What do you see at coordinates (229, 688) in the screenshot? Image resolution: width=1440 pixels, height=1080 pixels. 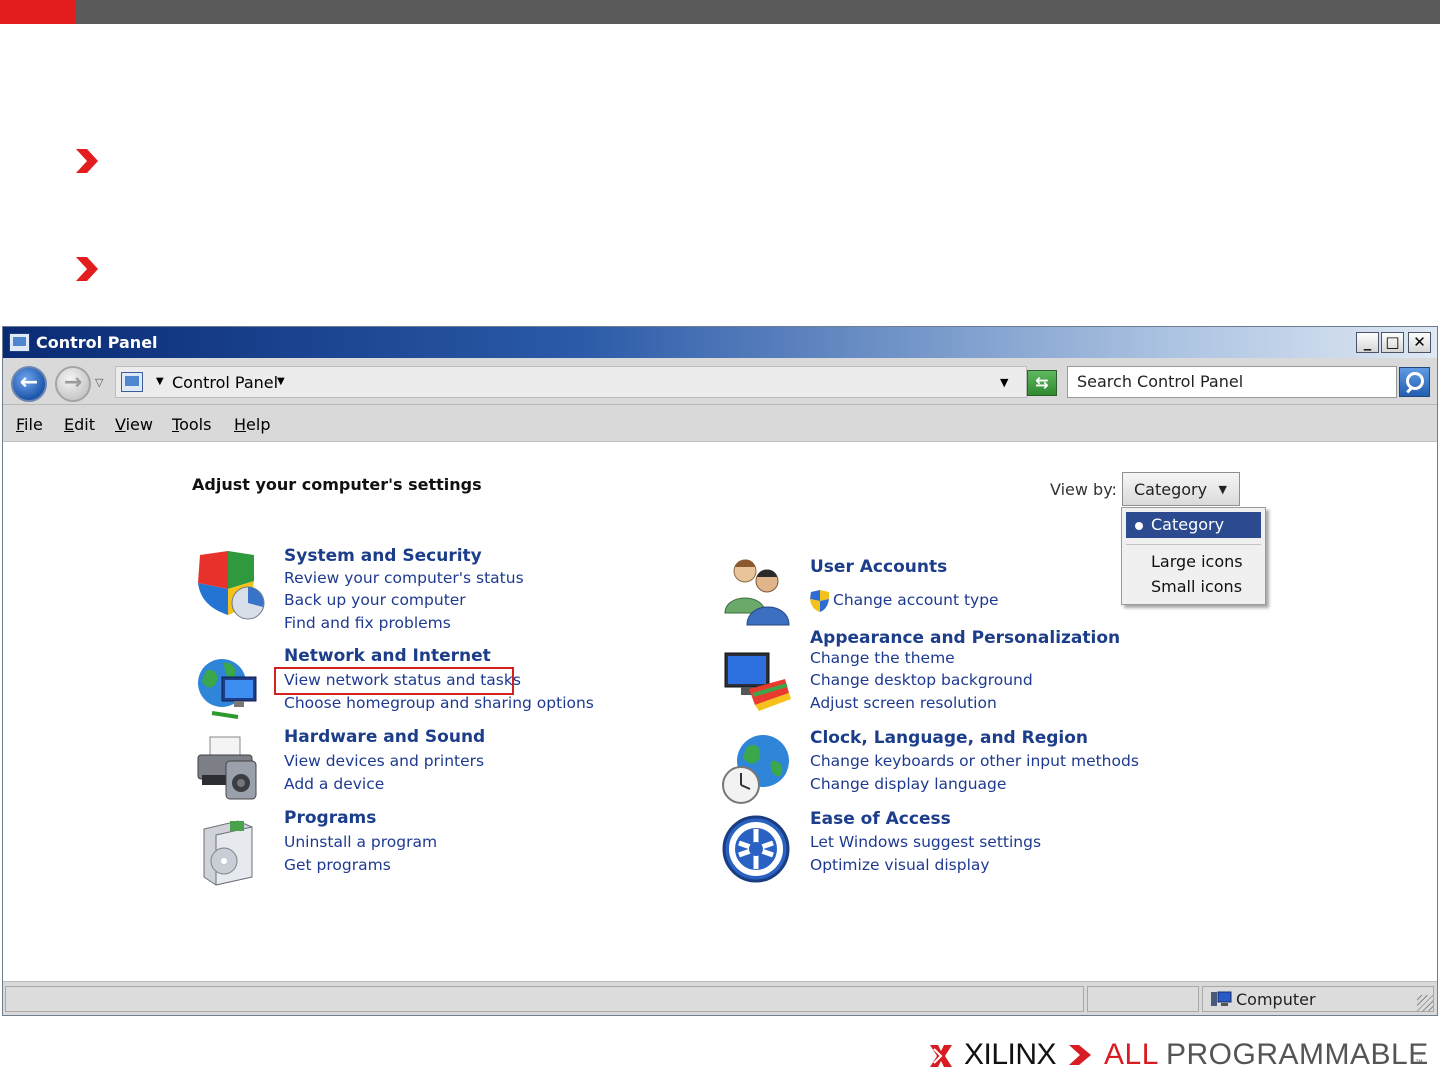 I see `network-globe-icon` at bounding box center [229, 688].